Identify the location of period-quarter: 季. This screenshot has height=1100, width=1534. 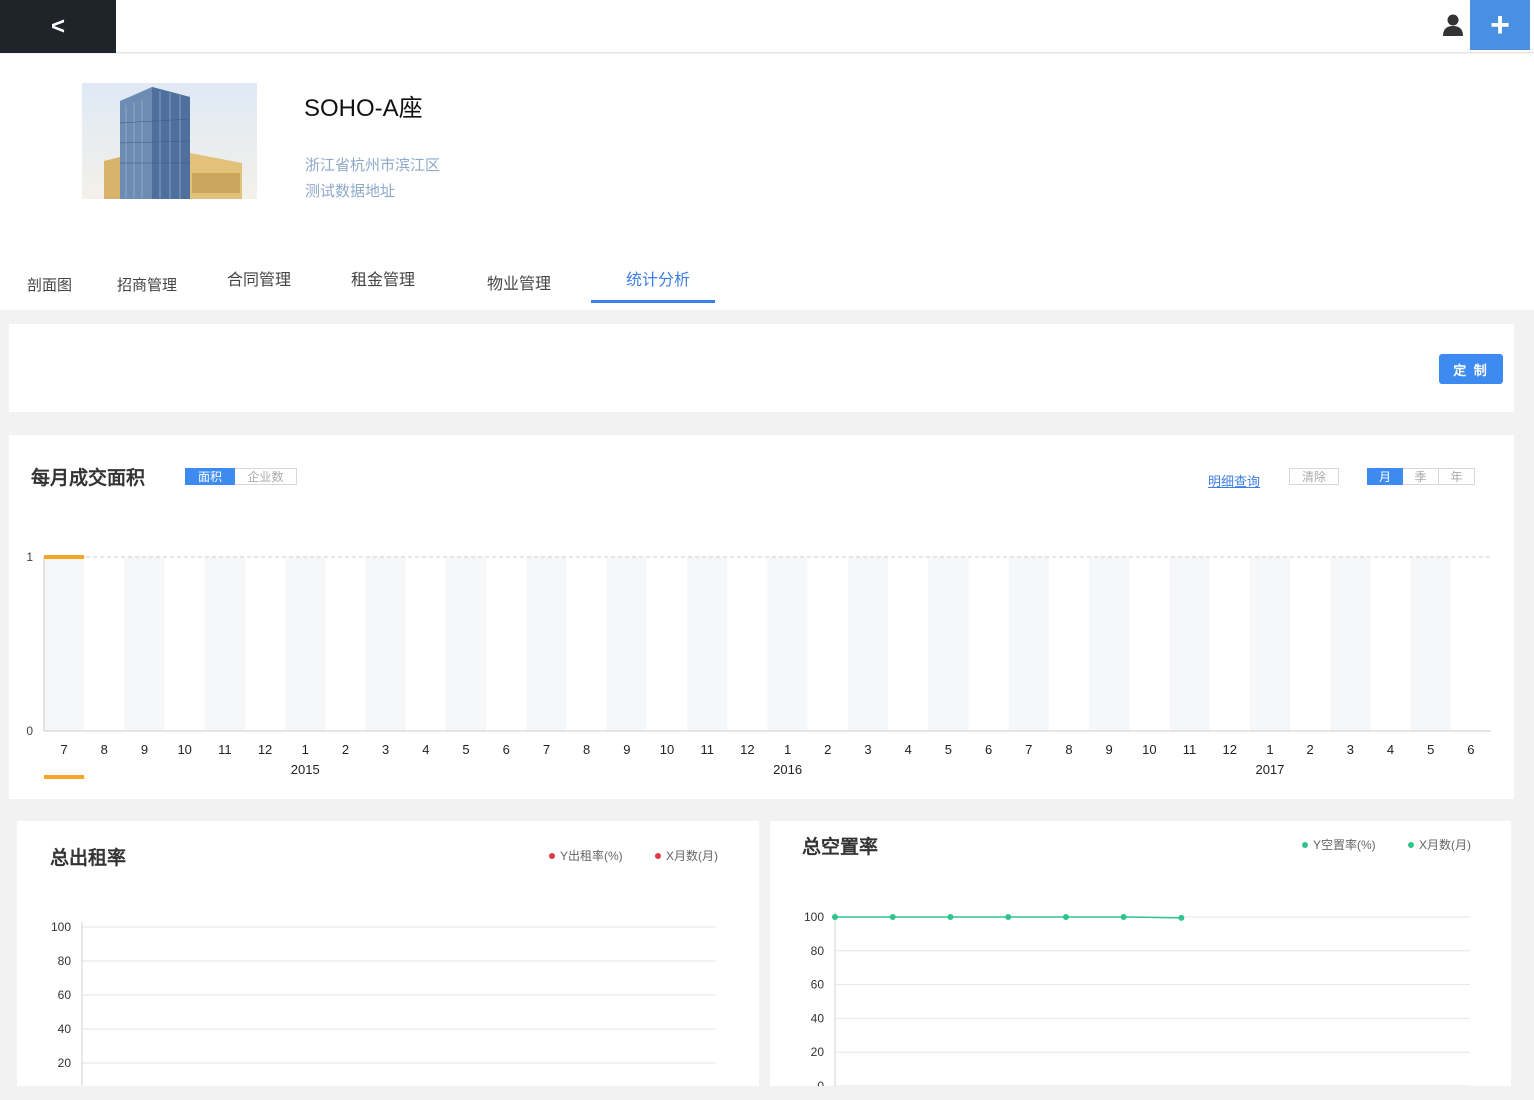
(1421, 476).